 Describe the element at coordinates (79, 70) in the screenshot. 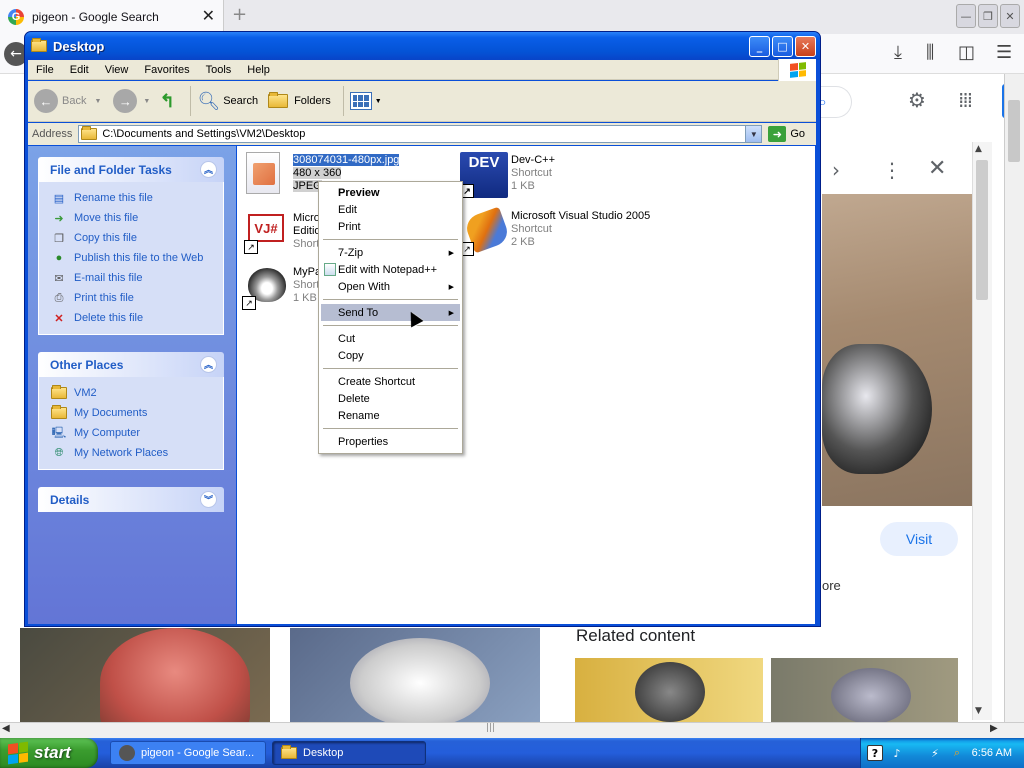

I see `menu-edit: Edit` at that location.